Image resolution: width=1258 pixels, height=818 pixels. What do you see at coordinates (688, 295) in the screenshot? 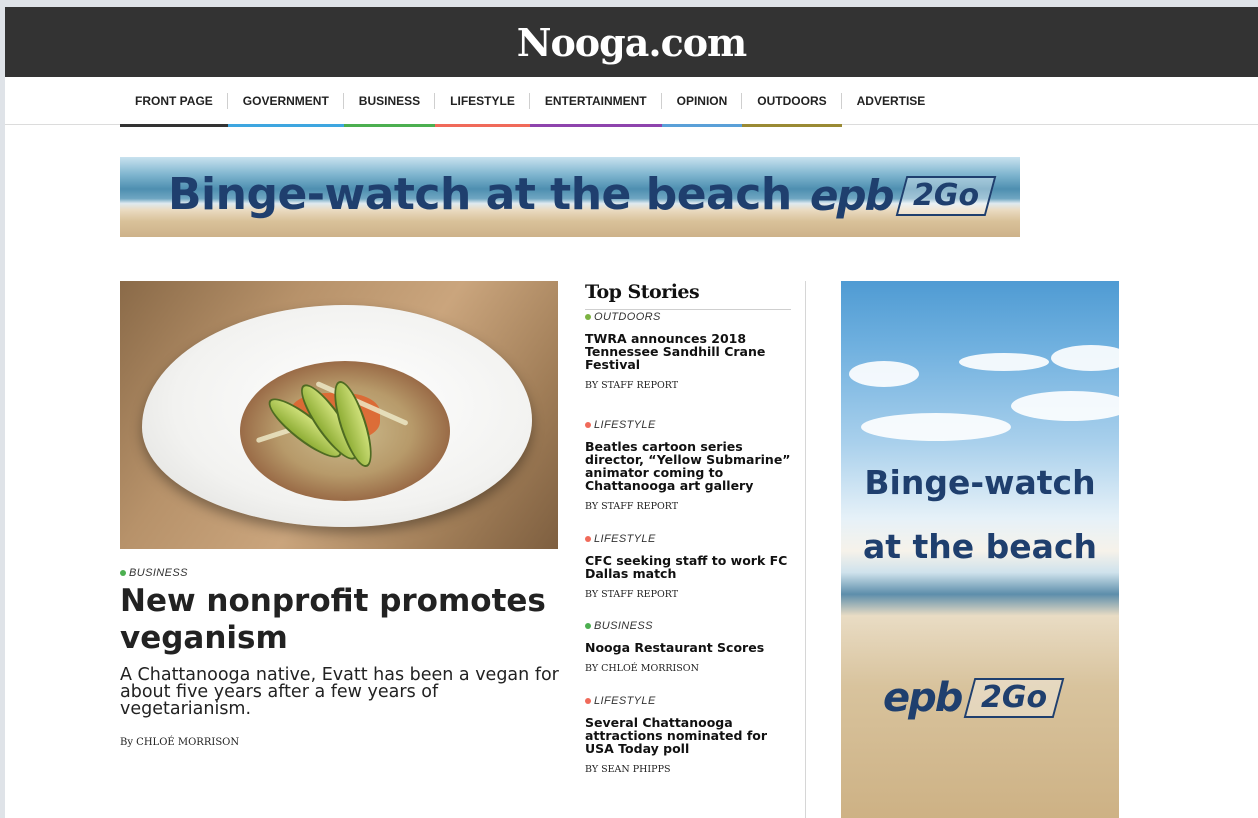
I see `top-stories-heading: Top Stories` at bounding box center [688, 295].